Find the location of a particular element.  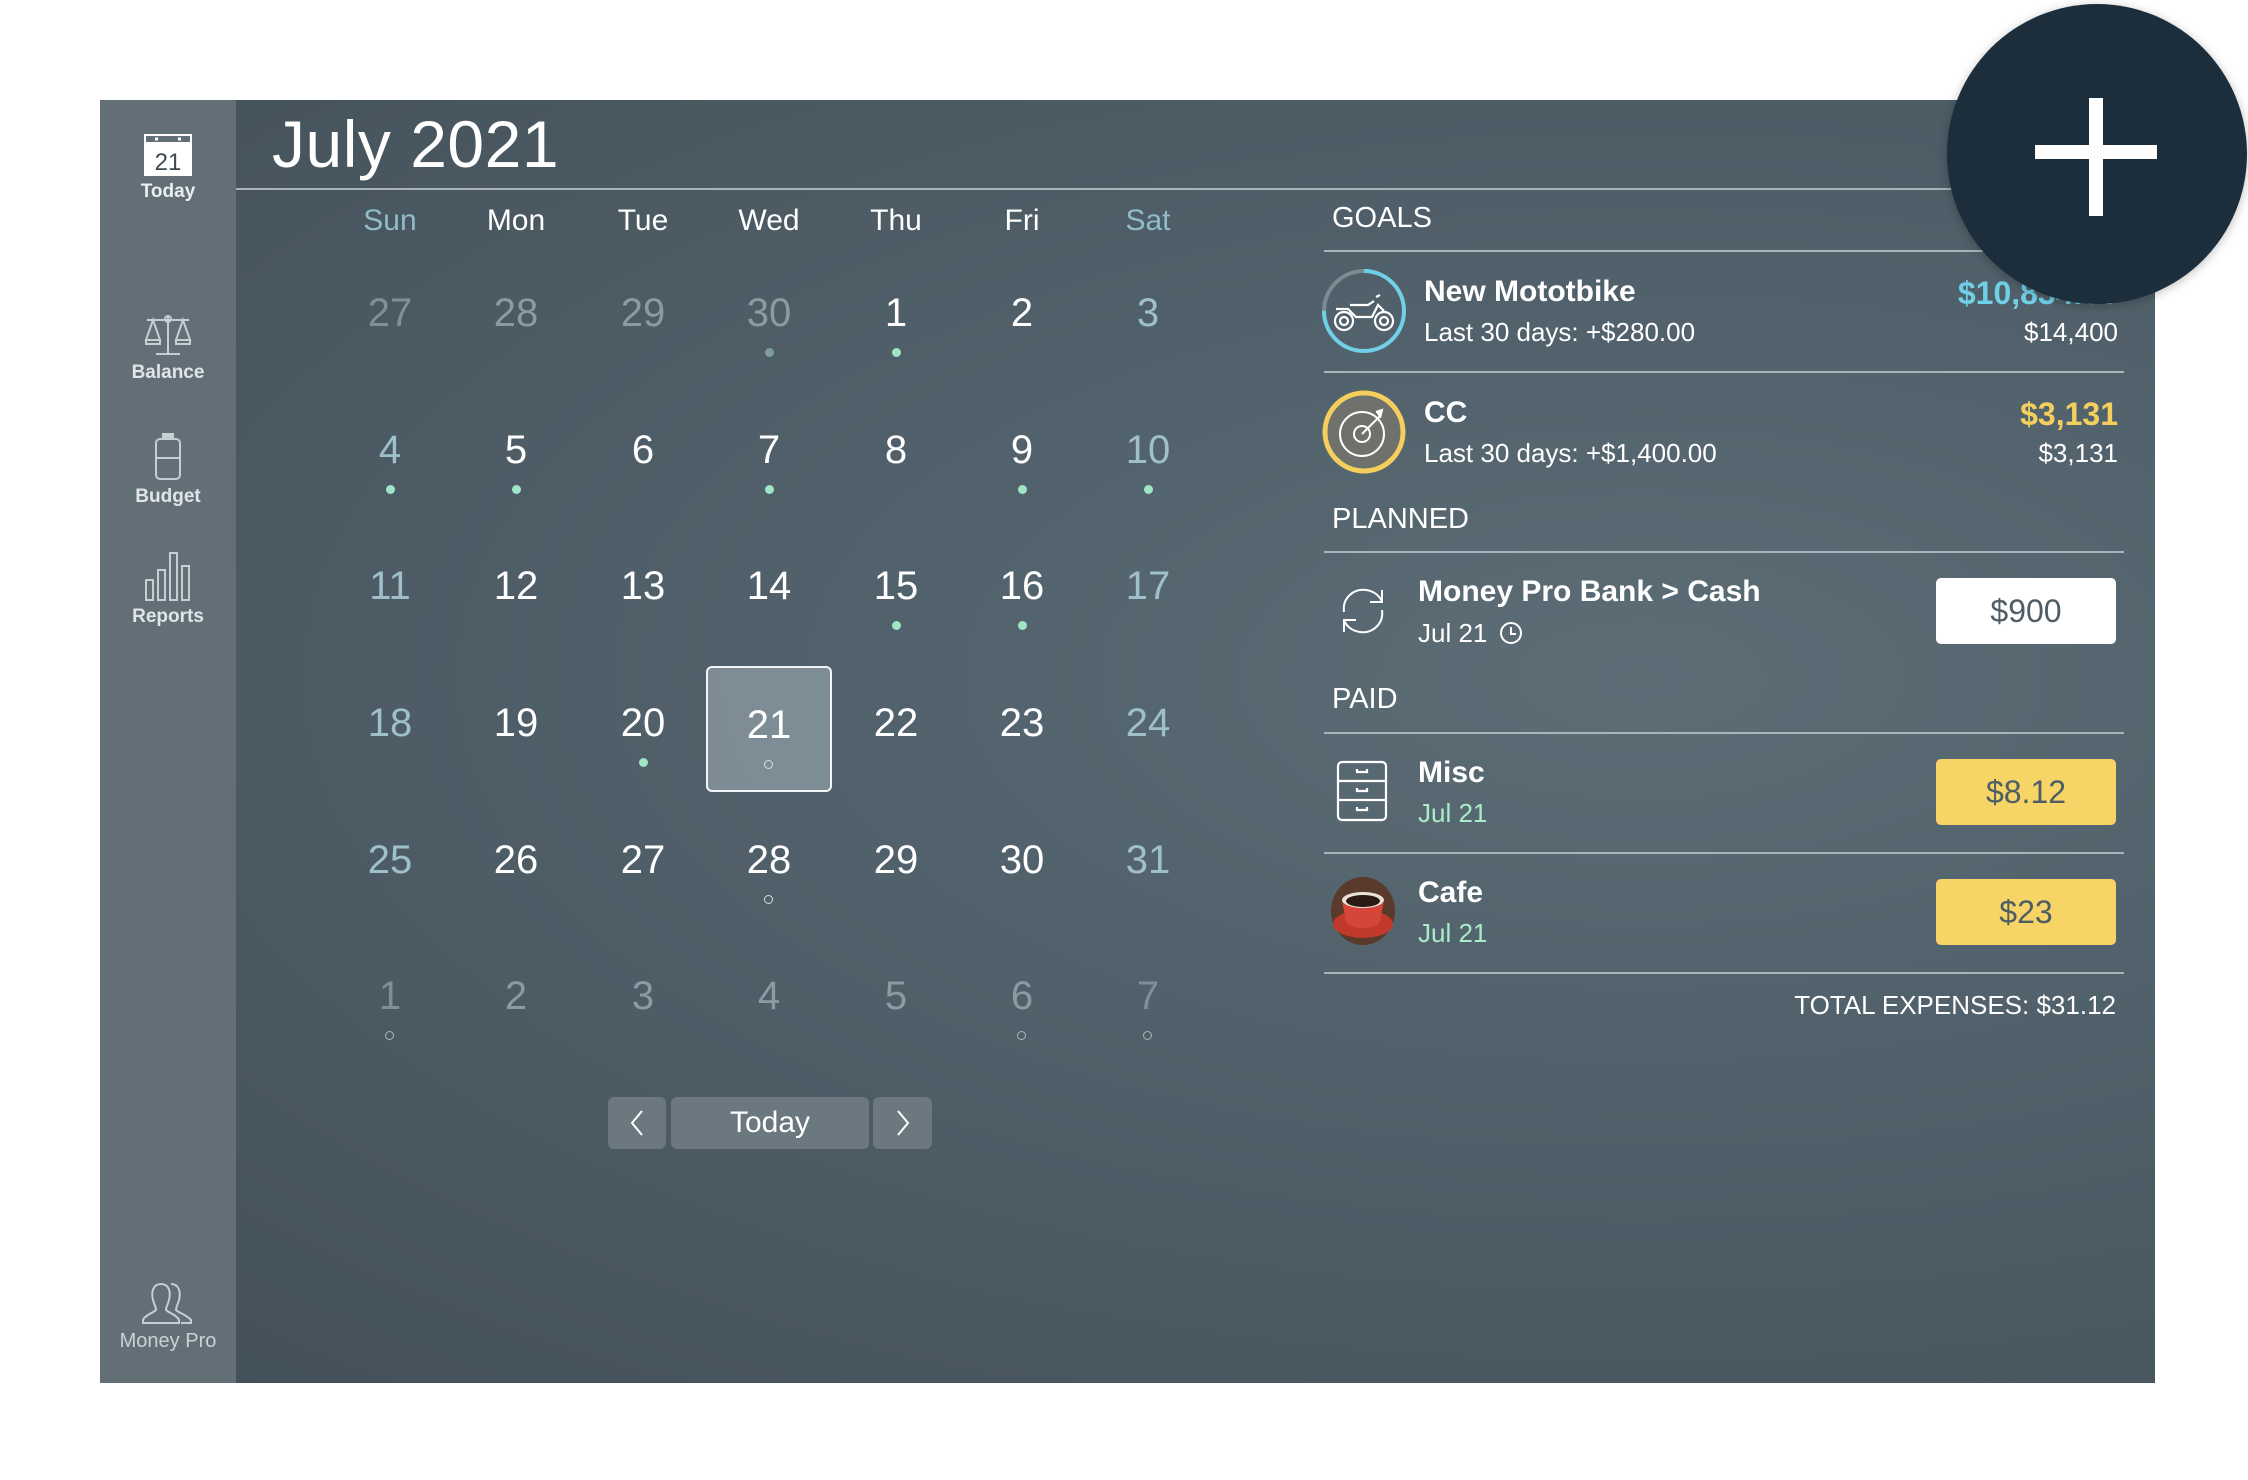

goal-saved-amount: $3,131 is located at coordinates (2069, 414).